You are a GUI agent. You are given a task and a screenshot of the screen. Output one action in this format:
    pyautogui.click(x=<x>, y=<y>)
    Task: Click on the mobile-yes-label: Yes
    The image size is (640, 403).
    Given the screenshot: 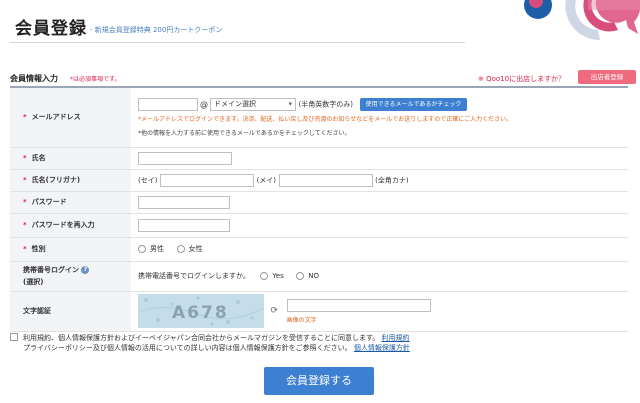 What is the action you would take?
    pyautogui.click(x=278, y=276)
    